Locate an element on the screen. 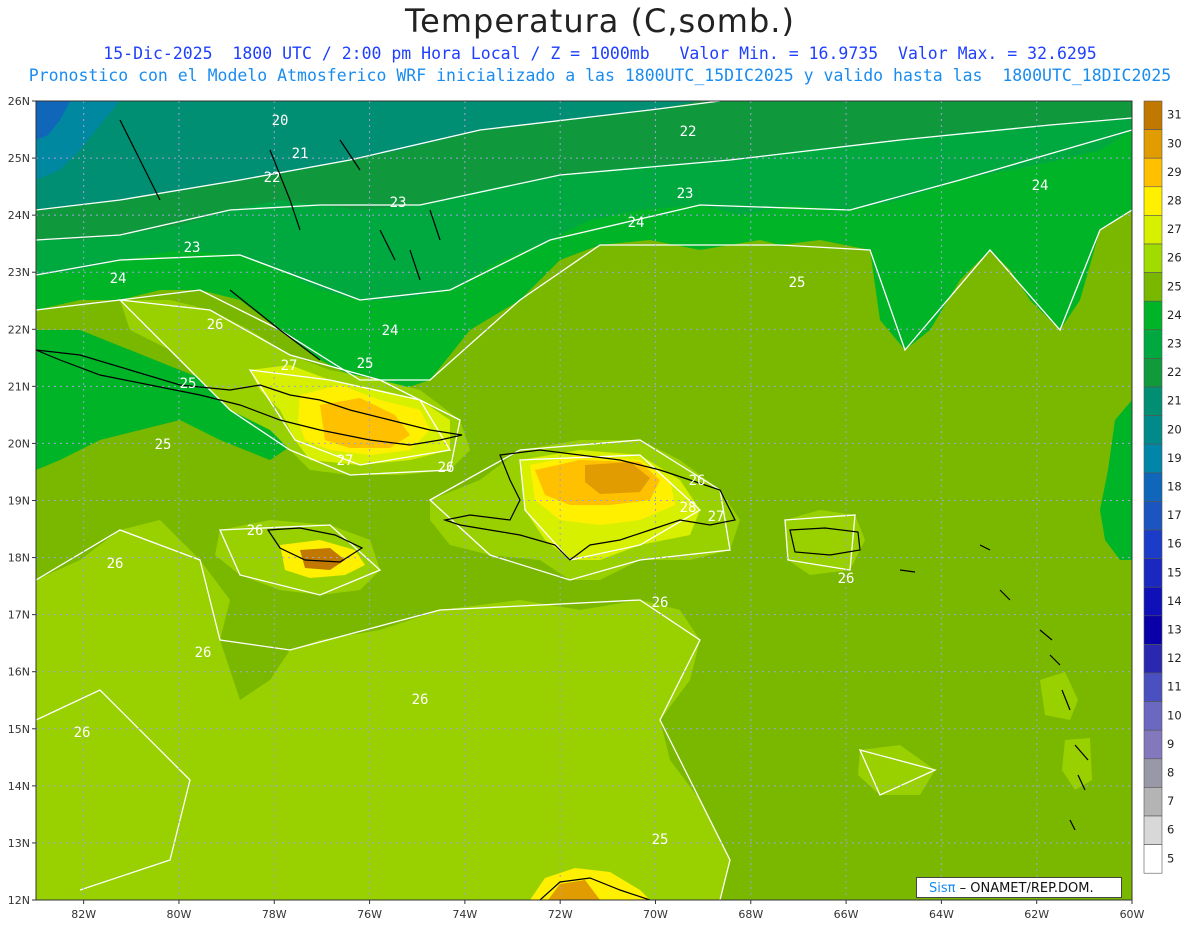 The width and height of the screenshot is (1200, 927). lon-label-76W: 76W is located at coordinates (369, 914).